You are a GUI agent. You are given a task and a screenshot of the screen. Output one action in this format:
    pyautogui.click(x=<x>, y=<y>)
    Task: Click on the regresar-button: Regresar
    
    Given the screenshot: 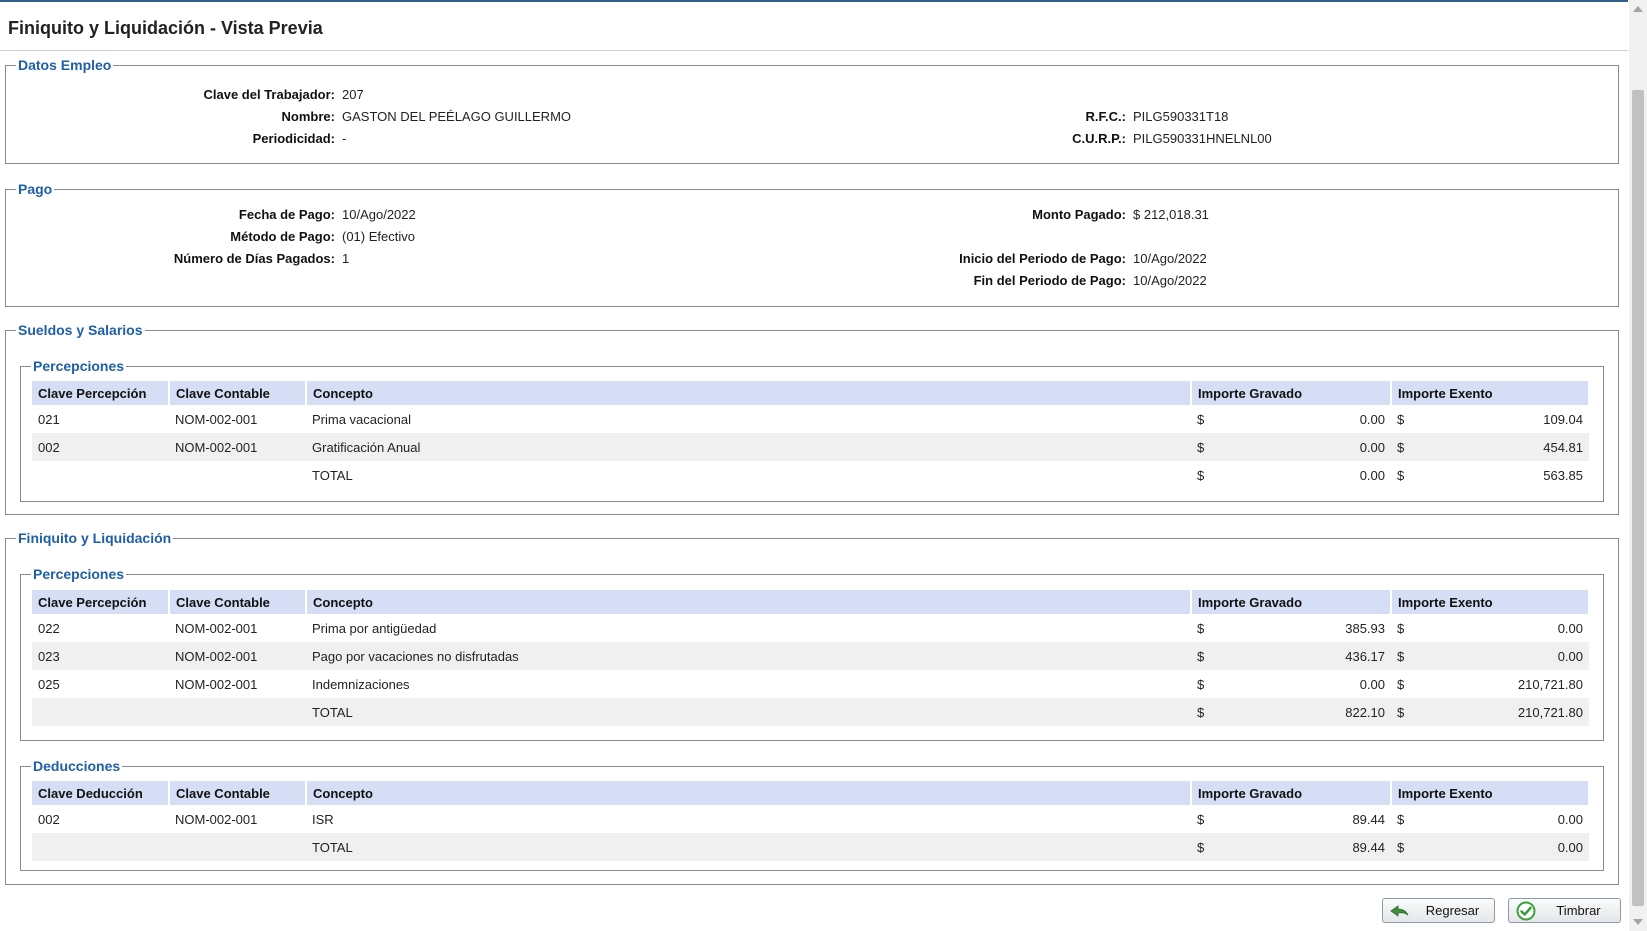 What is the action you would take?
    pyautogui.click(x=1438, y=910)
    